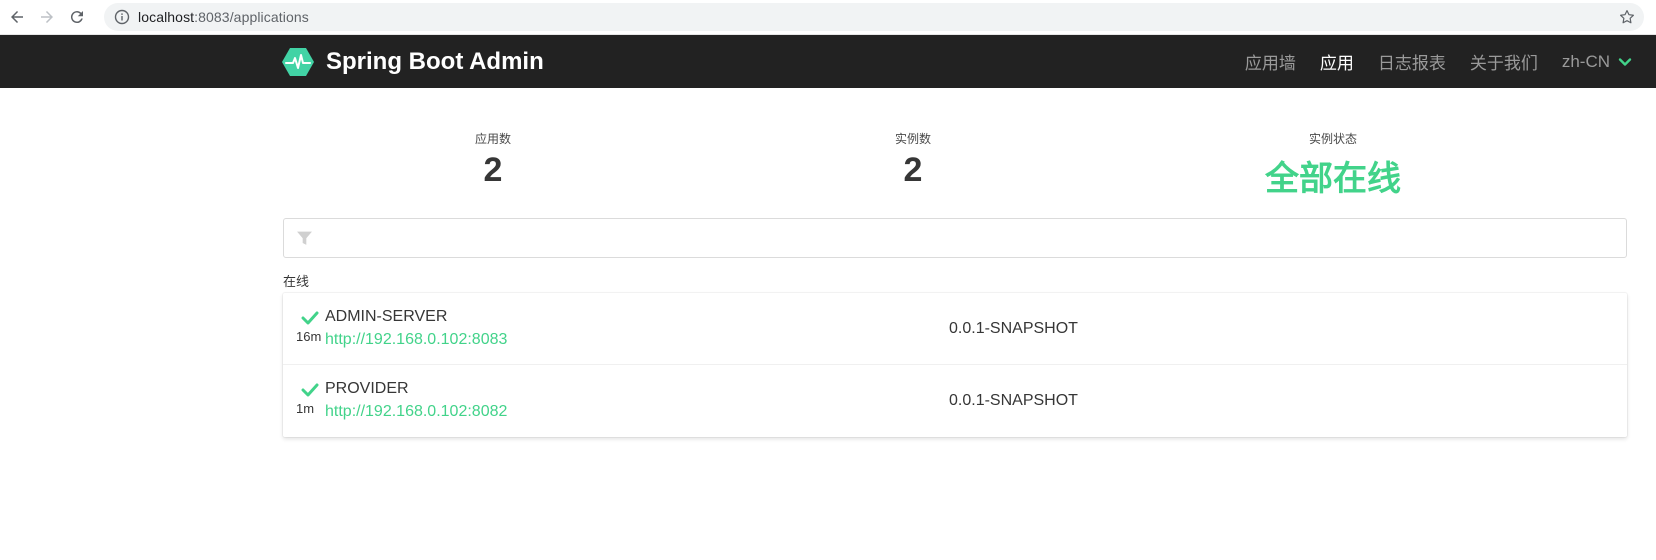 The height and width of the screenshot is (560, 1656). I want to click on stat-applications: 应用数 2, so click(493, 160).